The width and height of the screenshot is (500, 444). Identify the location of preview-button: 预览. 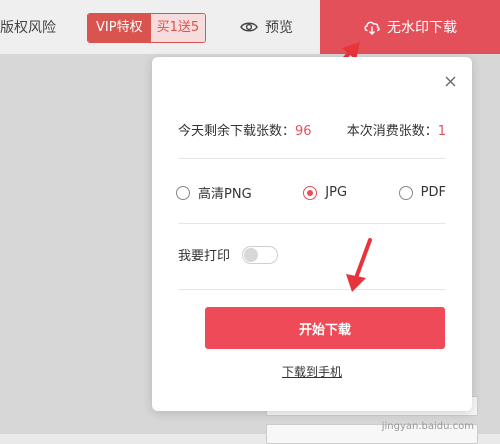
(266, 27).